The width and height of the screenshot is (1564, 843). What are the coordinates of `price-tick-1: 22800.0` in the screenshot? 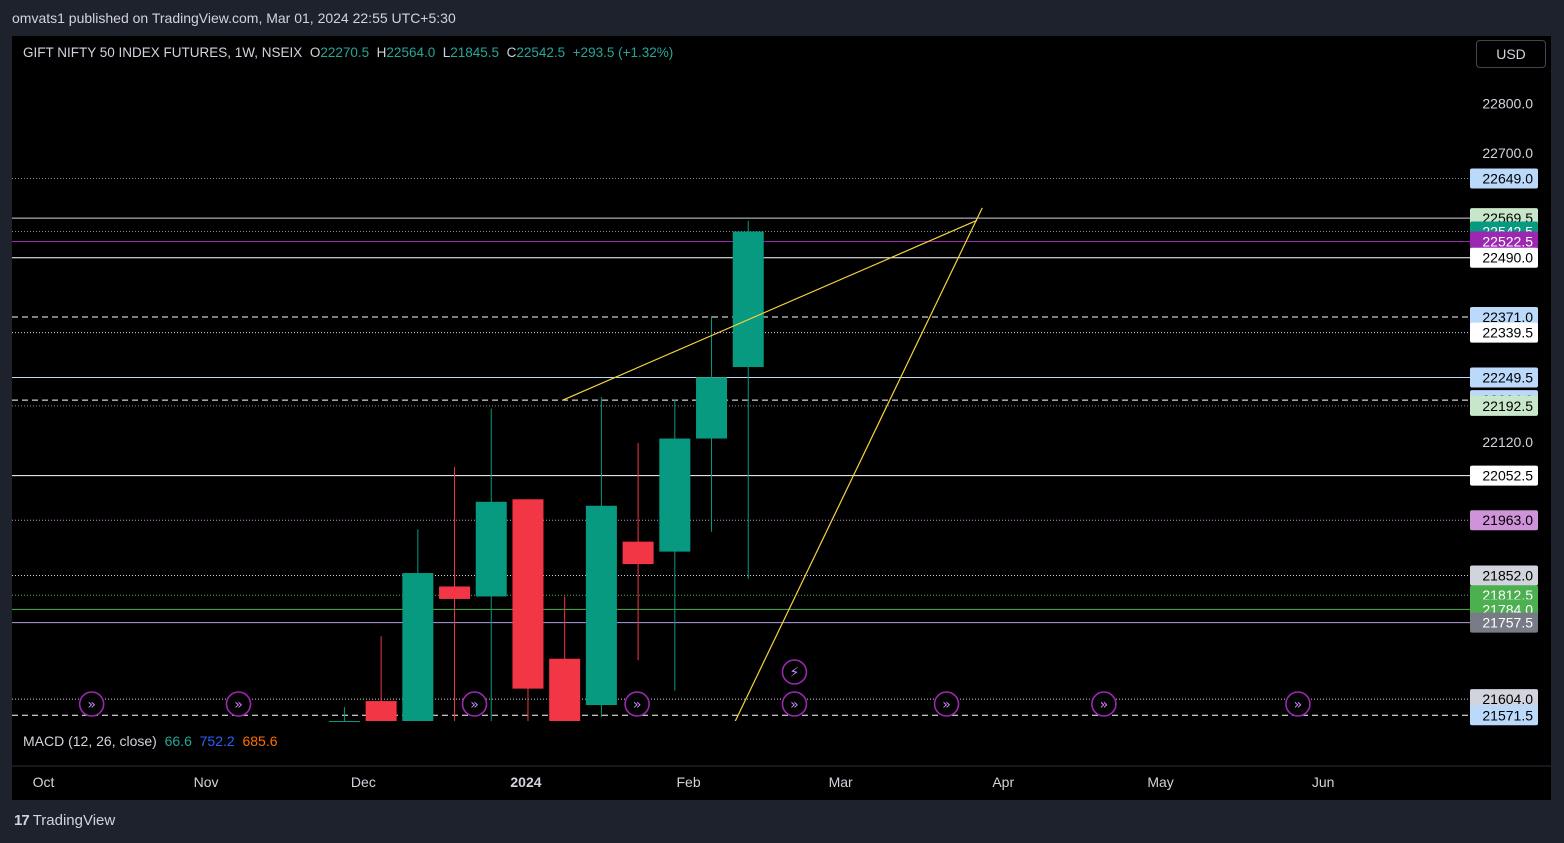 It's located at (1507, 103).